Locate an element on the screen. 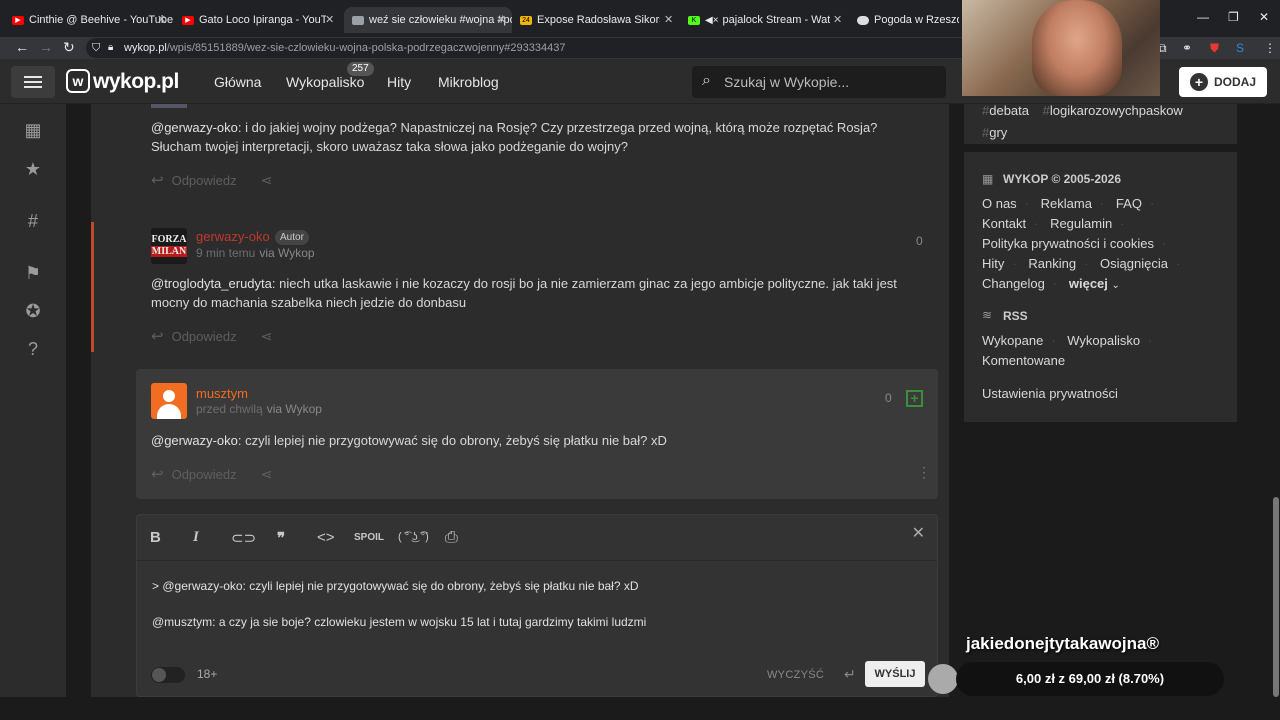 The width and height of the screenshot is (1280, 720). footer-link: Osiągnięcia is located at coordinates (1134, 263).